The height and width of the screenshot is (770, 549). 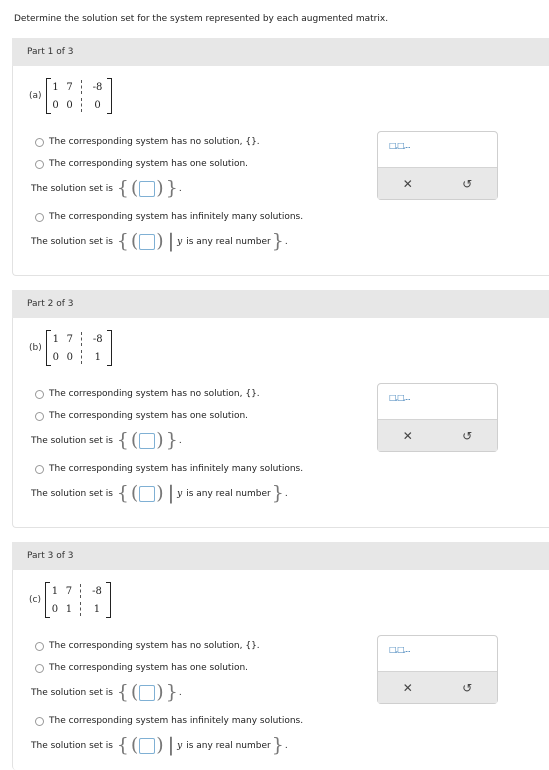 I want to click on math-palette-1: □,□,... ✕ ↺, so click(x=437, y=165).